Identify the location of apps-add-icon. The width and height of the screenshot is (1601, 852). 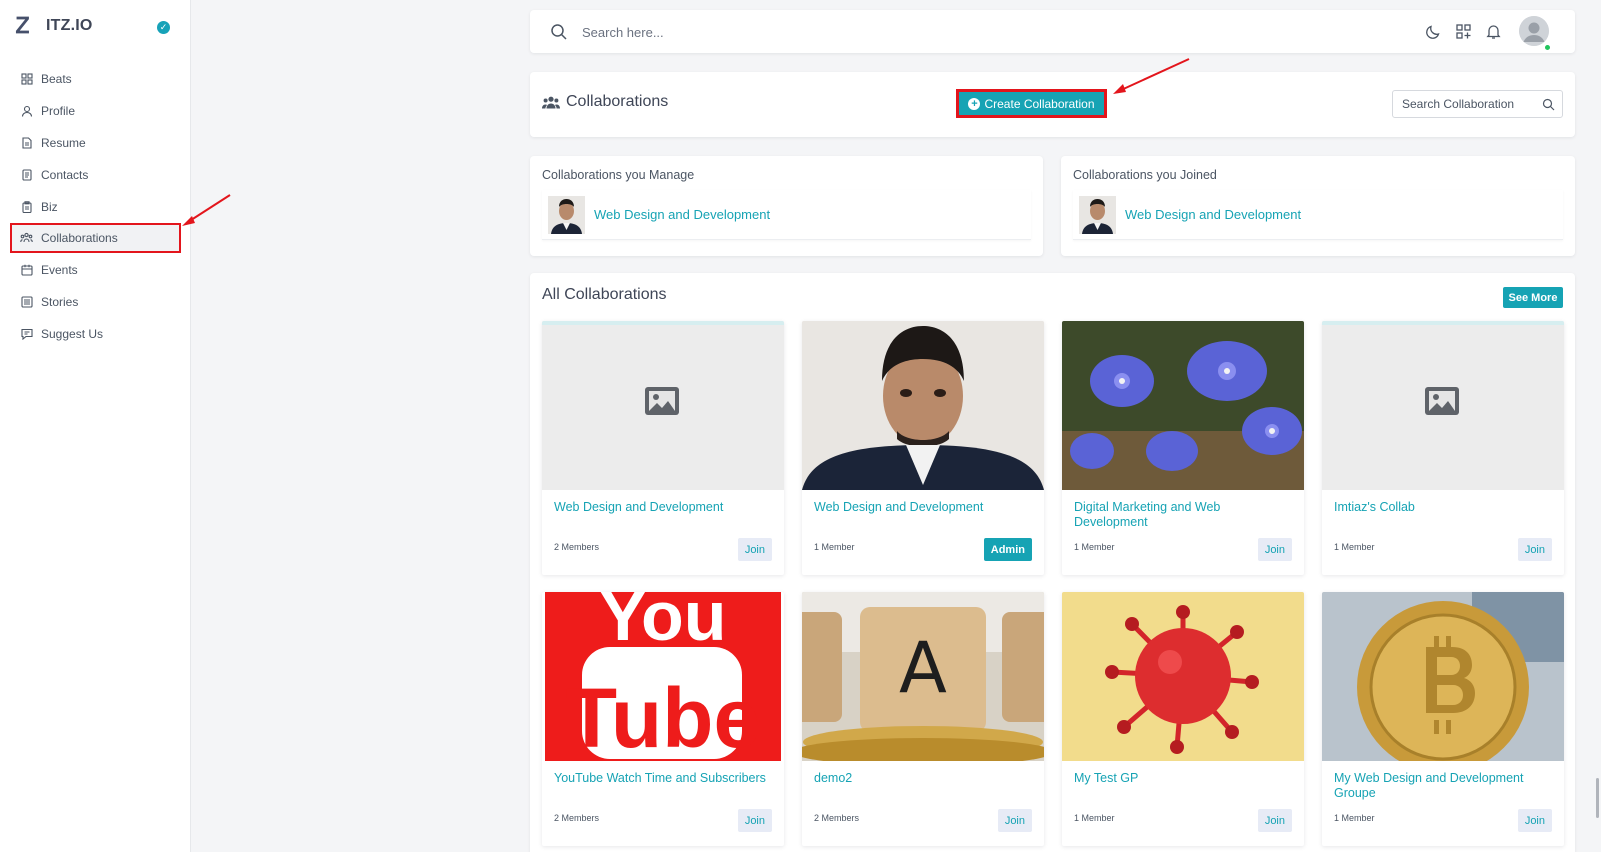
(1463, 31).